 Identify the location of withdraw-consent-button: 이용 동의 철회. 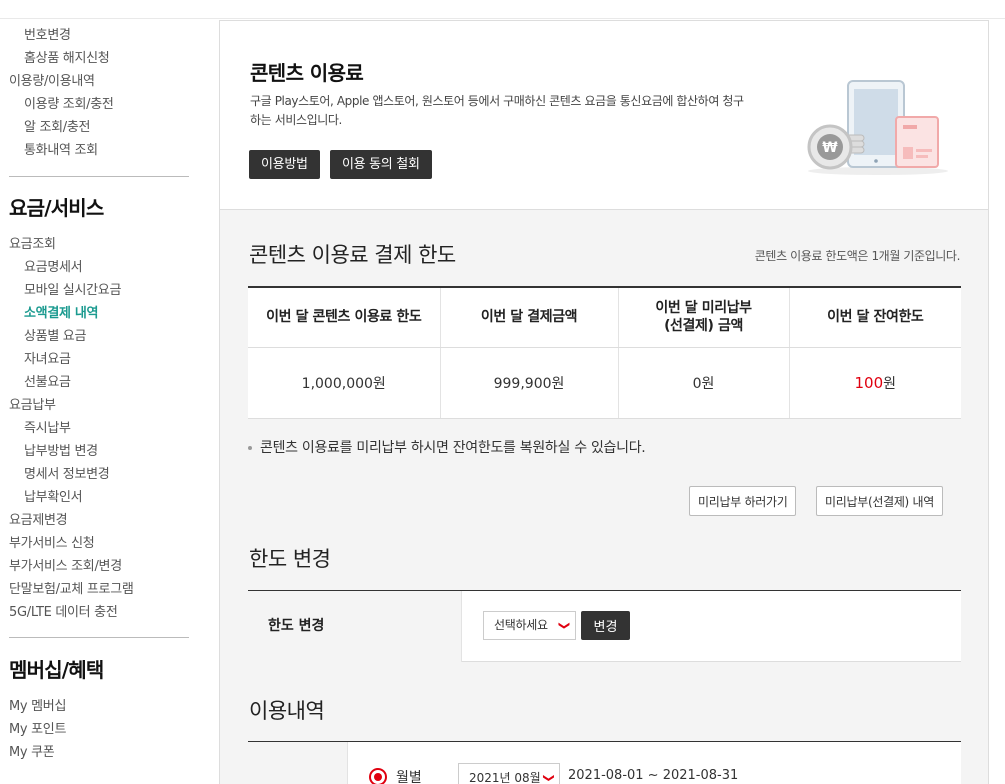
(381, 164).